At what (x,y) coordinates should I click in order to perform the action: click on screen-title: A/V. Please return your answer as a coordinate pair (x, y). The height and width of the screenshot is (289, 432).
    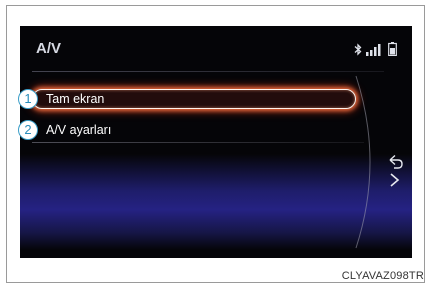
    Looking at the image, I should click on (49, 48).